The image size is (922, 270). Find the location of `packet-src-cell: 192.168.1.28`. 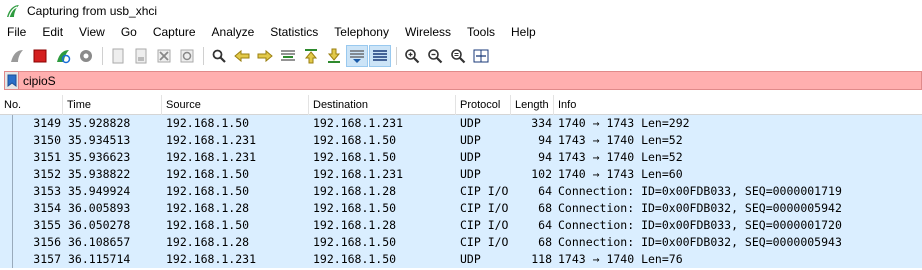

packet-src-cell: 192.168.1.28 is located at coordinates (208, 242).